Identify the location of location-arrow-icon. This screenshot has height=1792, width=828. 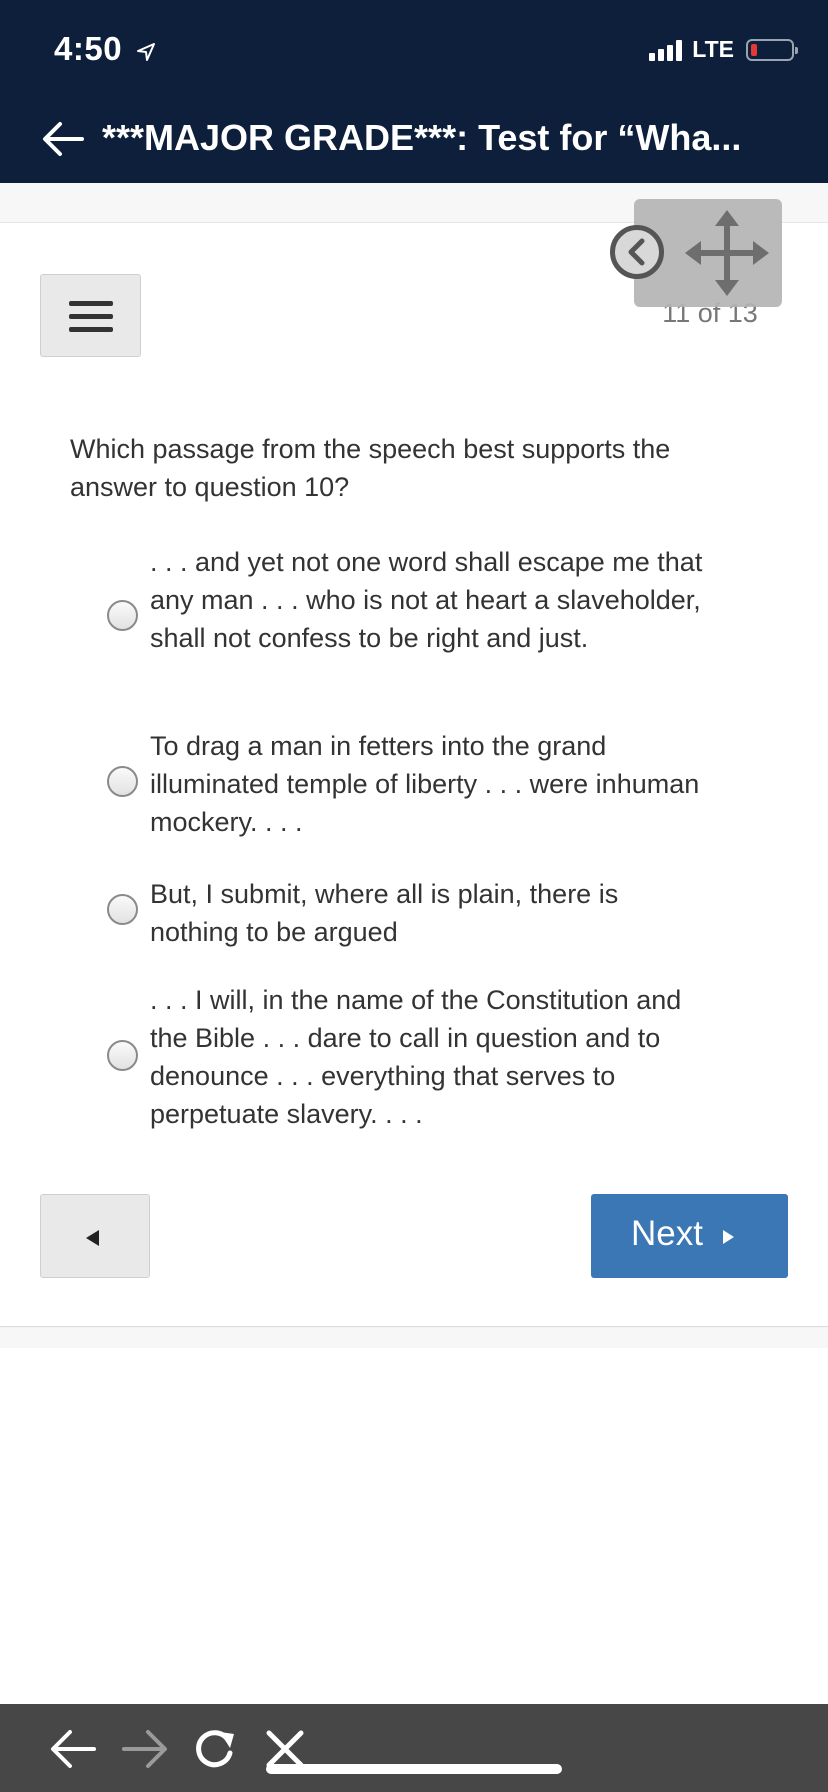
(146, 51).